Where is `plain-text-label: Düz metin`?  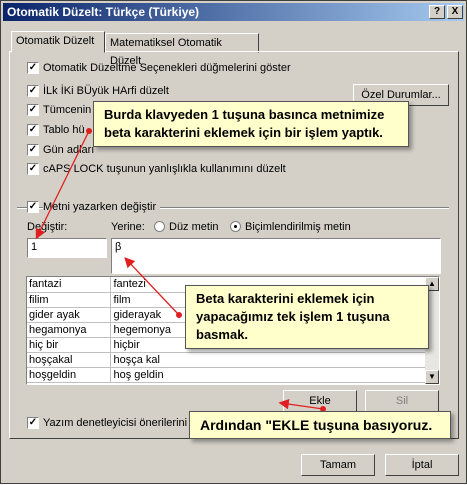
plain-text-label: Düz metin is located at coordinates (194, 227).